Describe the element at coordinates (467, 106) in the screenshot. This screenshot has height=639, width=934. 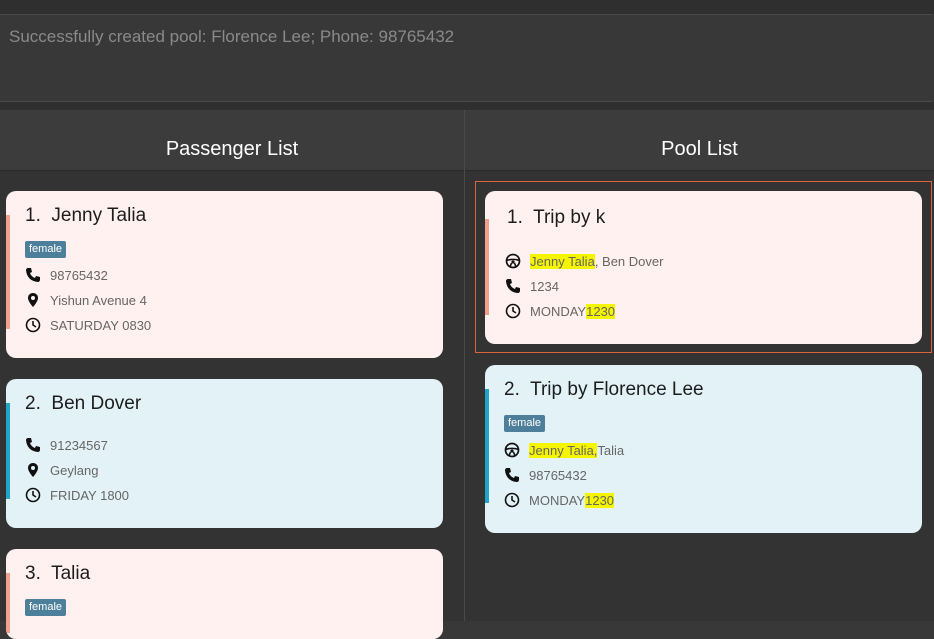
I see `split-divider` at that location.